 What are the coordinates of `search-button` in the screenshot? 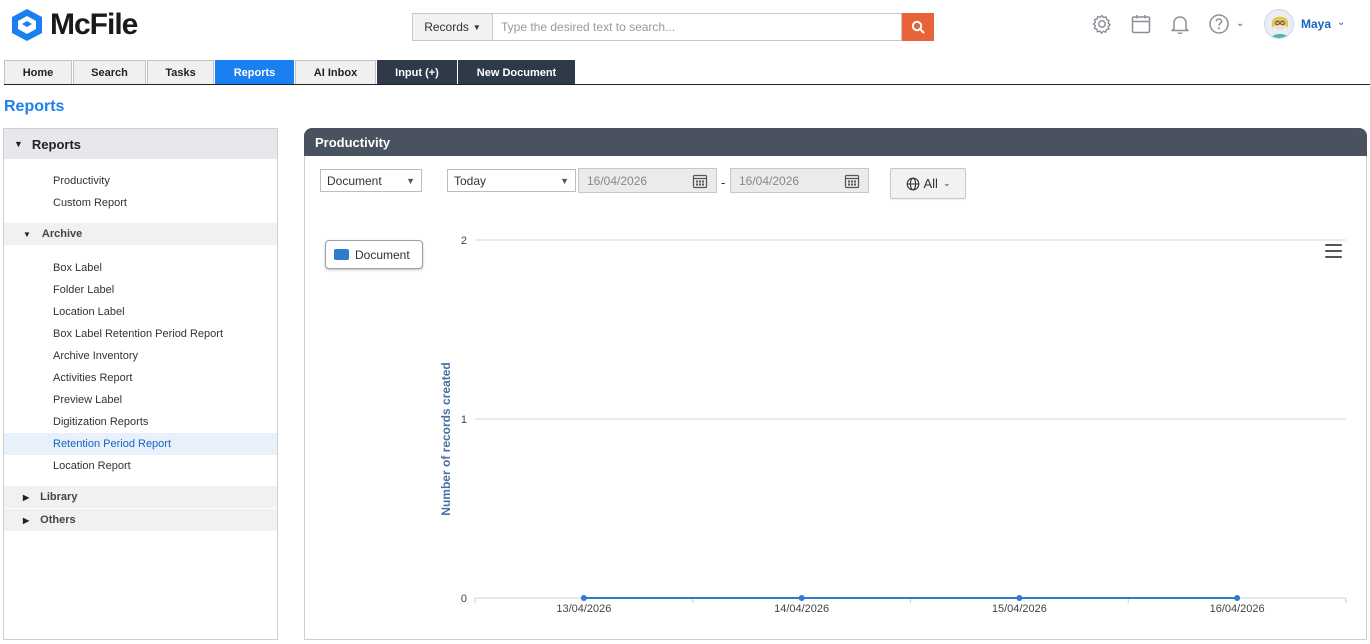 It's located at (918, 27).